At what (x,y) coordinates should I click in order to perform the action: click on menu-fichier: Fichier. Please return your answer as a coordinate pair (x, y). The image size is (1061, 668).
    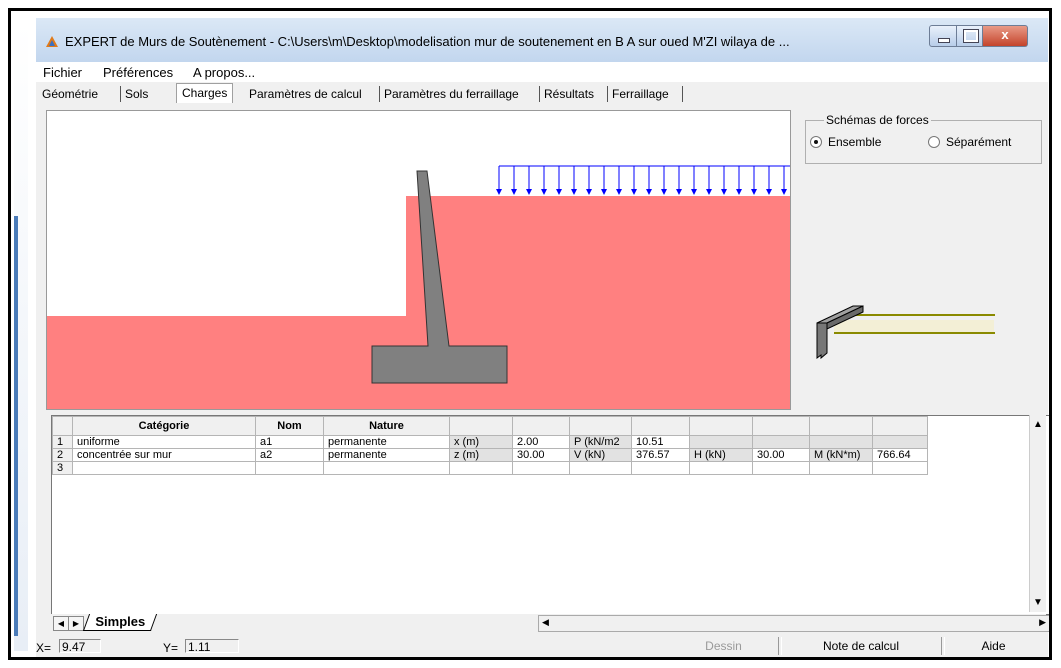
    Looking at the image, I should click on (62, 72).